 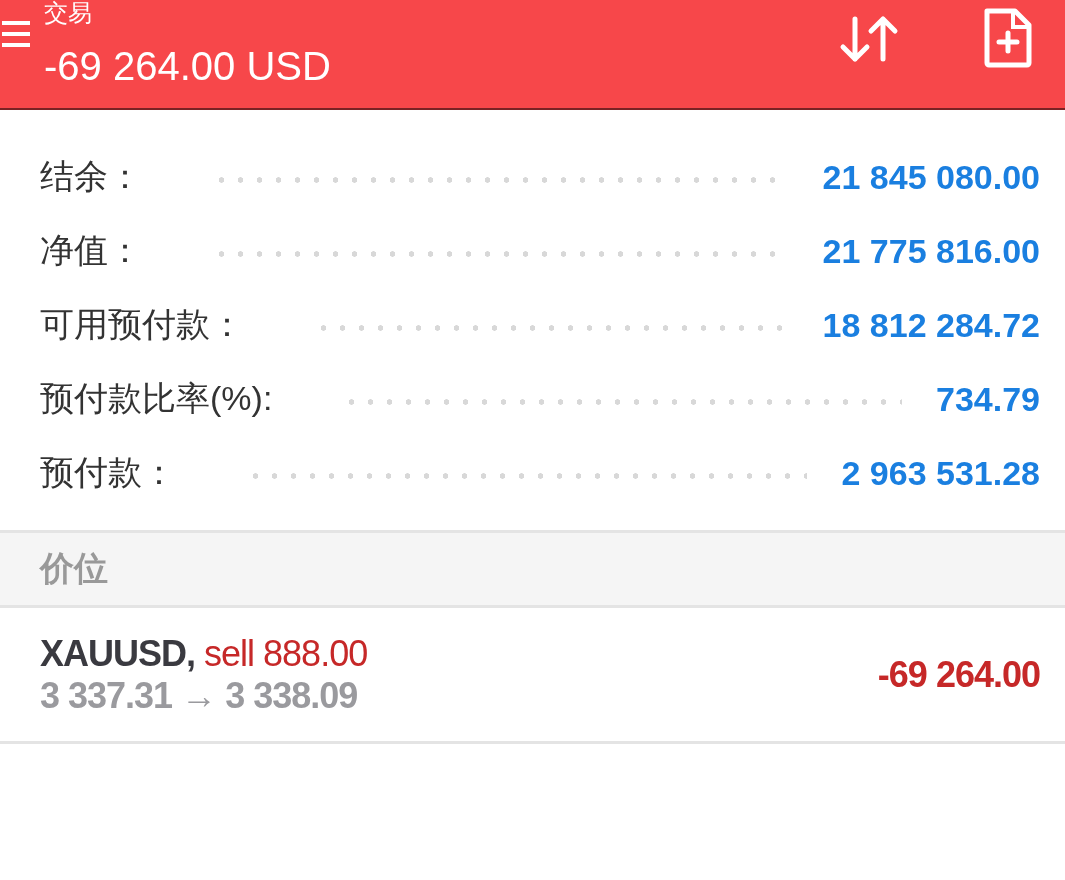 What do you see at coordinates (958, 674) in the screenshot?
I see `position-profit: -69 264.00` at bounding box center [958, 674].